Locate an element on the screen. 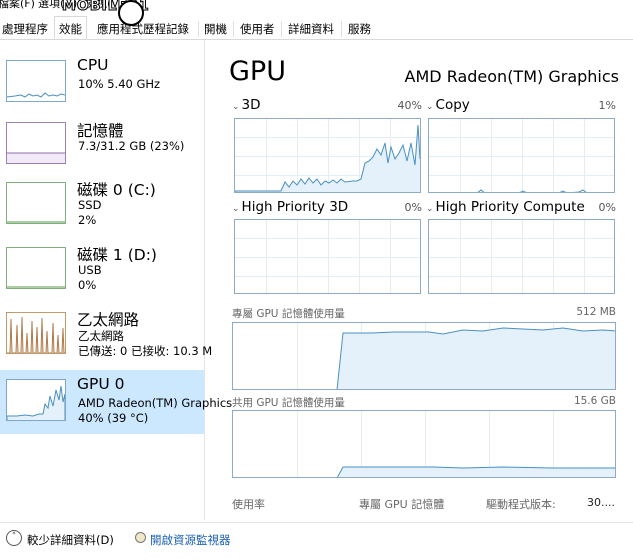  resource-item-disk0: 磁碟 0 (C:) SSD 2% is located at coordinates (102, 212).